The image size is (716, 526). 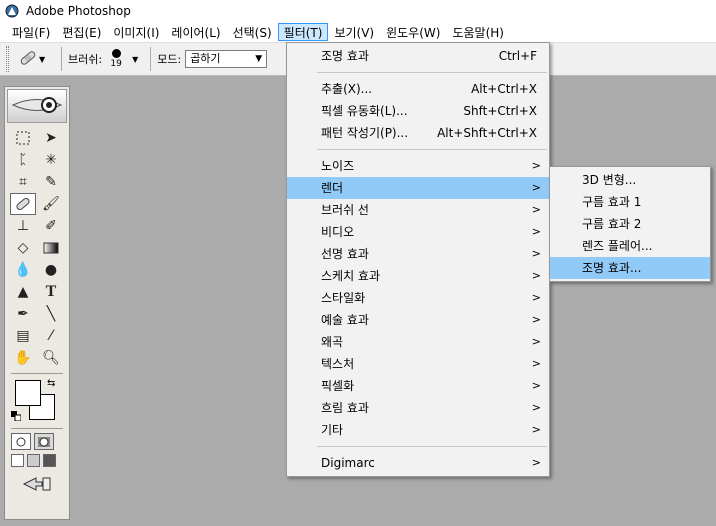 I want to click on menu-item-label: 구름 효과 2, so click(x=612, y=224).